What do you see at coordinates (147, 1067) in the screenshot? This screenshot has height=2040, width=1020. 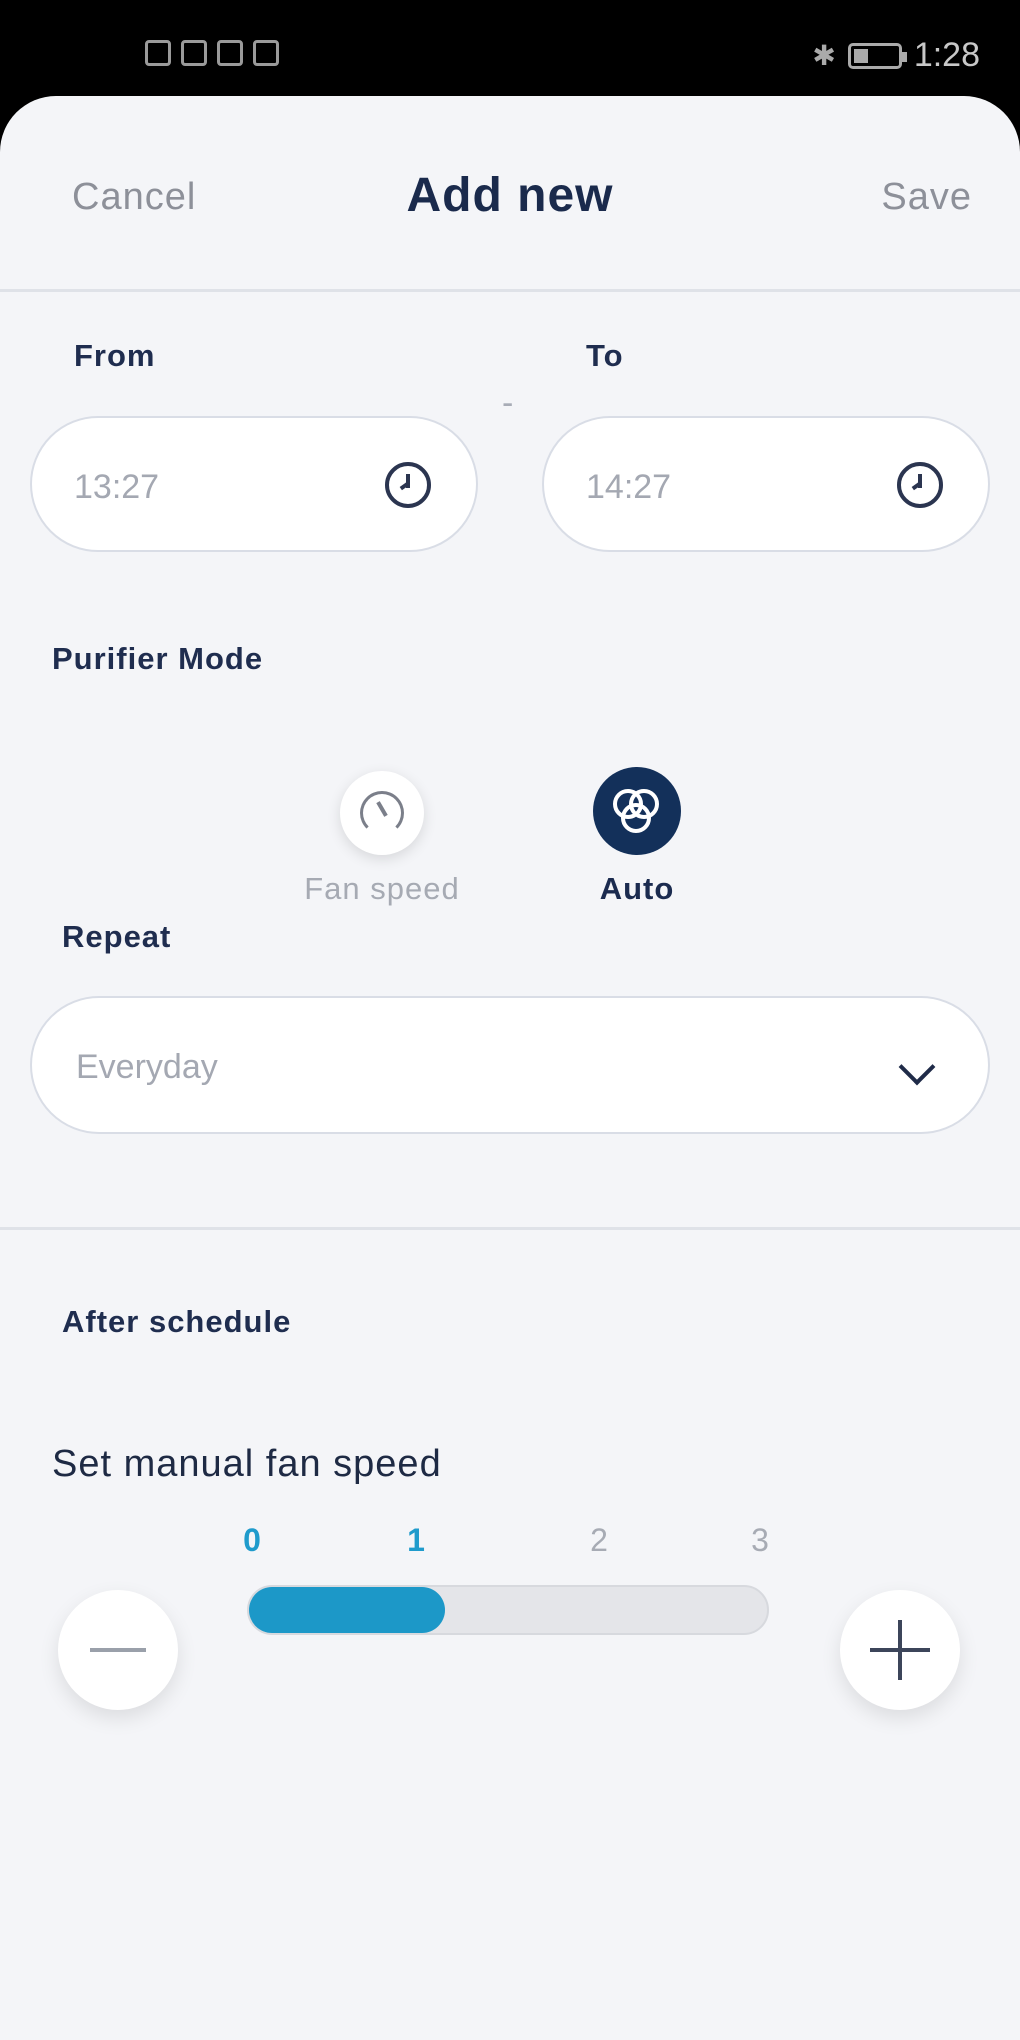 I see `repeat-value: Everyday` at bounding box center [147, 1067].